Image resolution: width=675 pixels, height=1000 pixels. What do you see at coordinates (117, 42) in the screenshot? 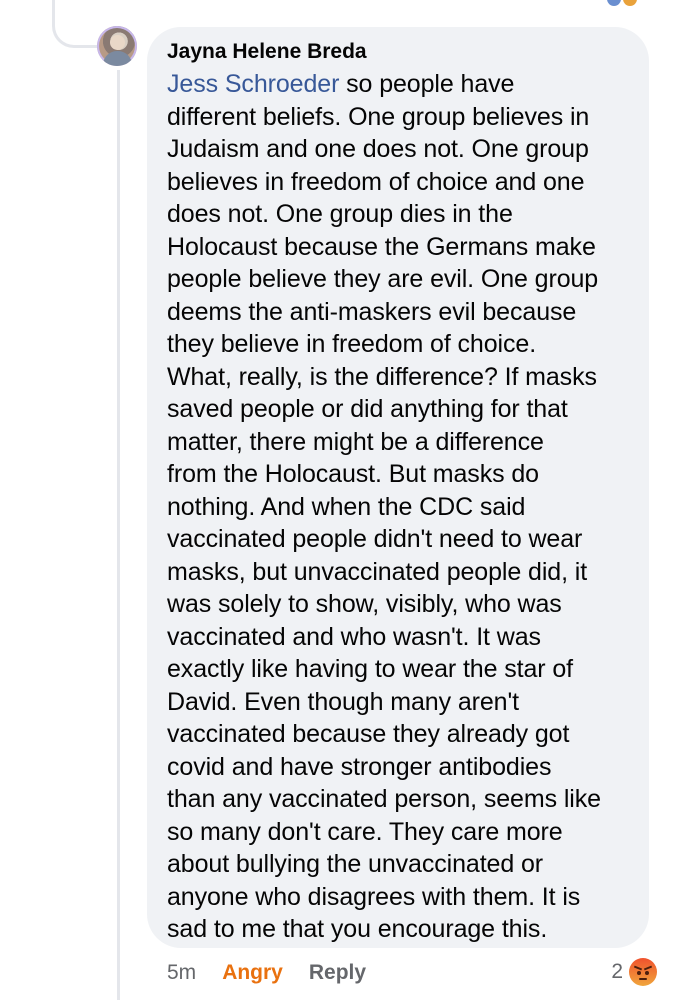
I see `avatar-face` at bounding box center [117, 42].